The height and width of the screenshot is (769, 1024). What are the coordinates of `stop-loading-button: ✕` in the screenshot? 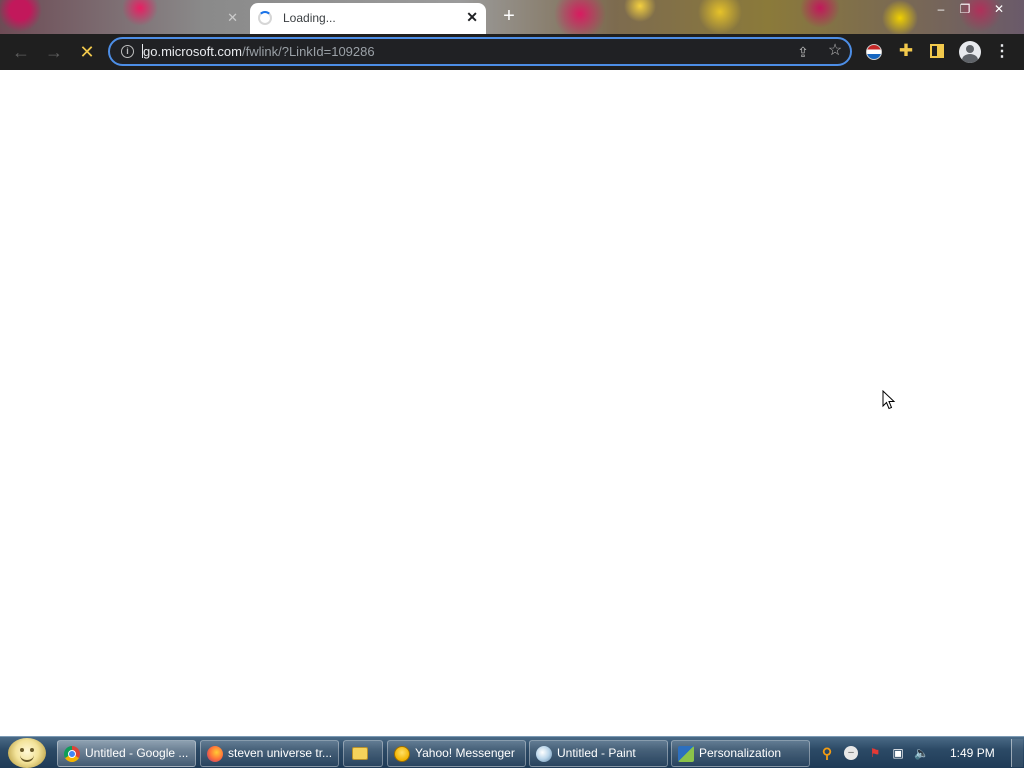 It's located at (87, 52).